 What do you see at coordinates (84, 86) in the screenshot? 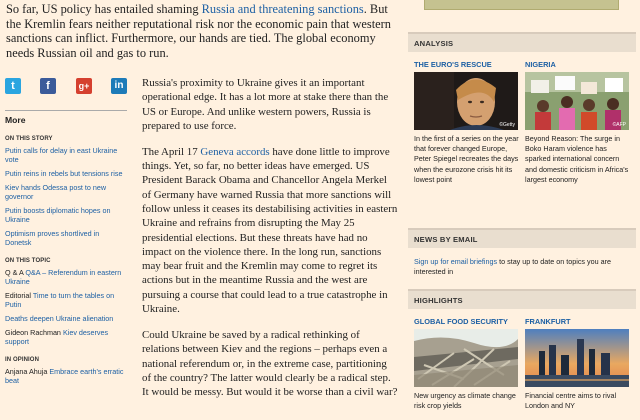
I see `google-plus-icon: g+` at bounding box center [84, 86].